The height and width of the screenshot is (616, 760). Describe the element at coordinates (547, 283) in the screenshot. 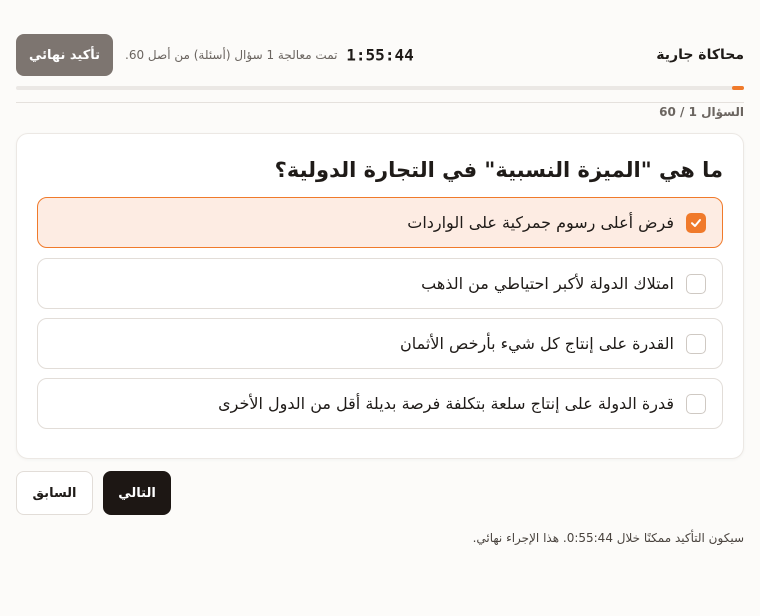

I see `answer-option-label: امتلاك الدولة لأكبر احتياطي من الذهب` at that location.